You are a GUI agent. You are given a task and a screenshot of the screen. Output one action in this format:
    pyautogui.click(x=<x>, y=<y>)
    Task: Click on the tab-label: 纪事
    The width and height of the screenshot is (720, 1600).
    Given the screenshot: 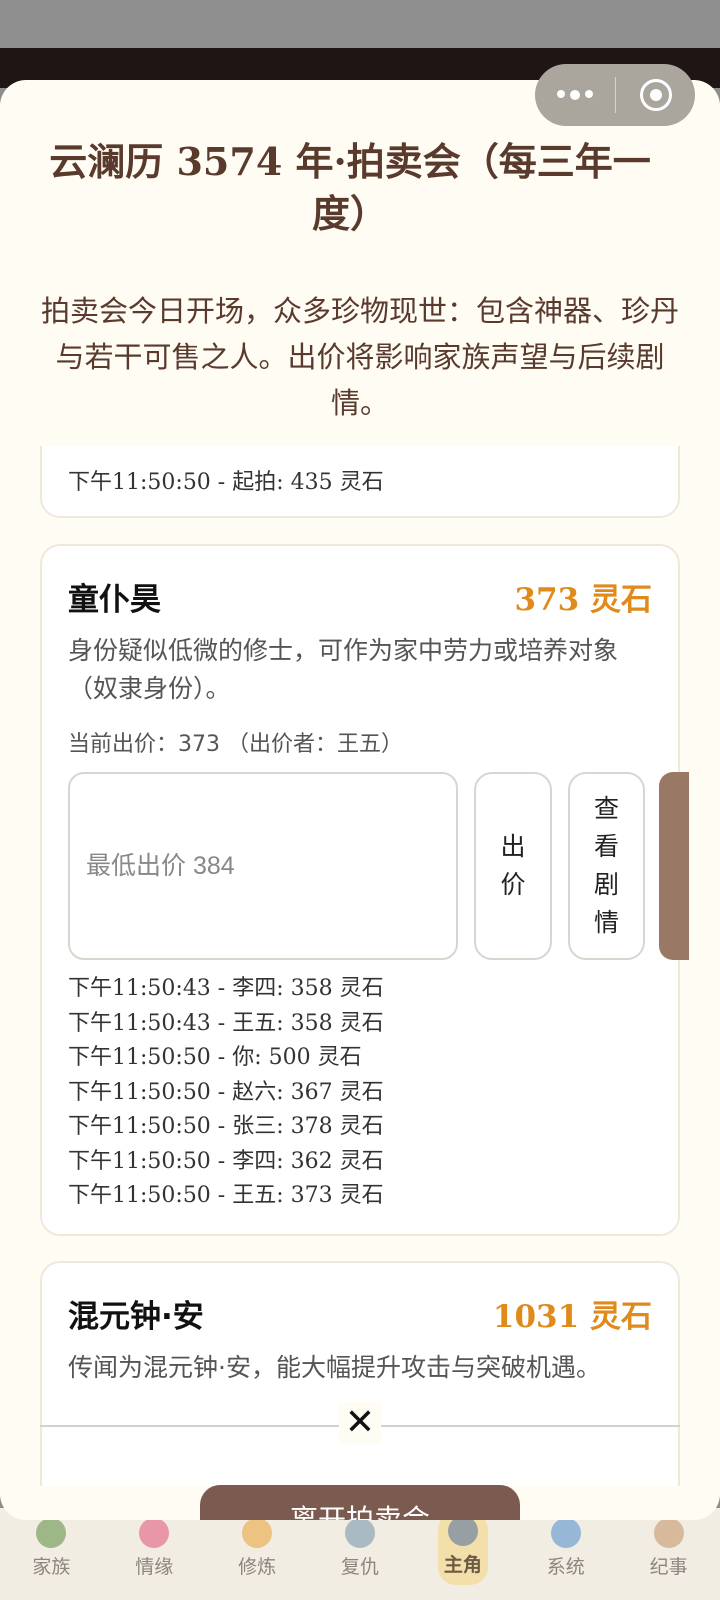 What is the action you would take?
    pyautogui.click(x=668, y=1567)
    